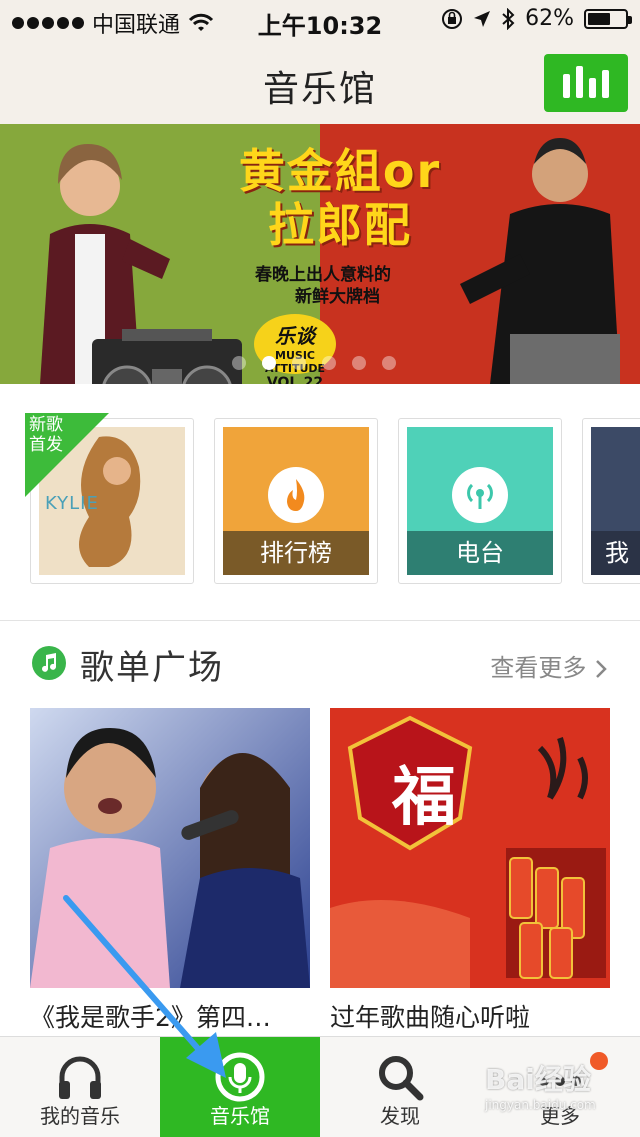 This screenshot has width=640, height=1137. What do you see at coordinates (67, 455) in the screenshot?
I see `new-ribbon: 新歌 首发` at bounding box center [67, 455].